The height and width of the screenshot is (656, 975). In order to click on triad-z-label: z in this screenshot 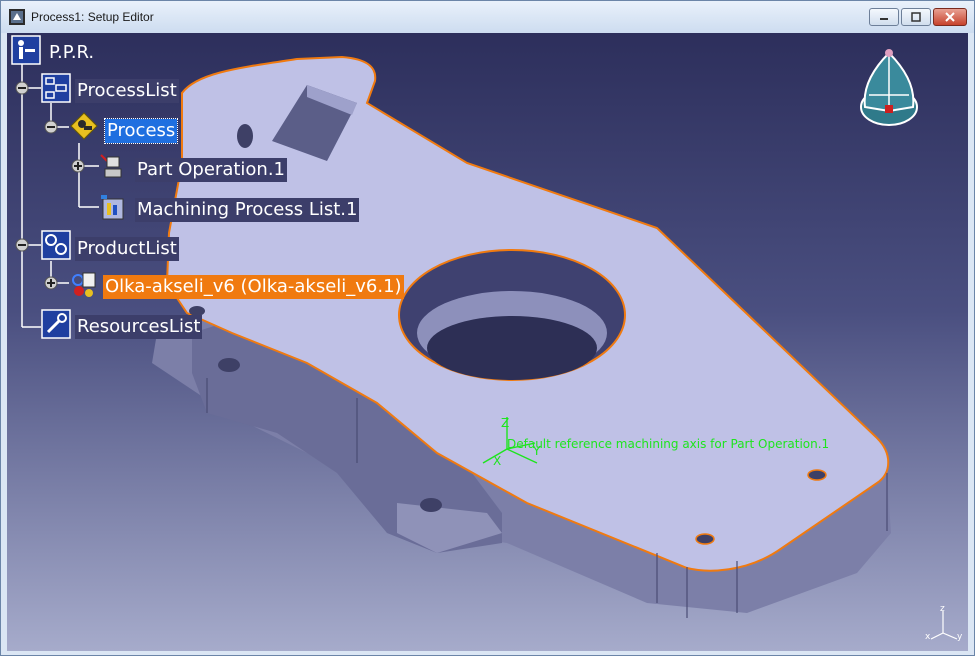, I will do `click(942, 609)`.